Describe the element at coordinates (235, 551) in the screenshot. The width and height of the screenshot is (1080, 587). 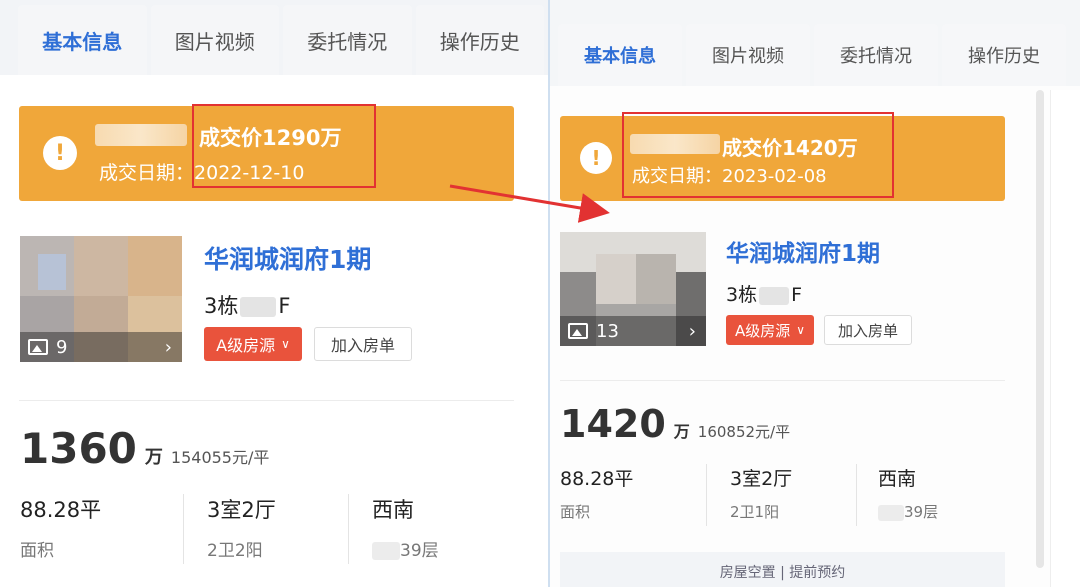
I see `attr-label: 2卫2阳` at that location.